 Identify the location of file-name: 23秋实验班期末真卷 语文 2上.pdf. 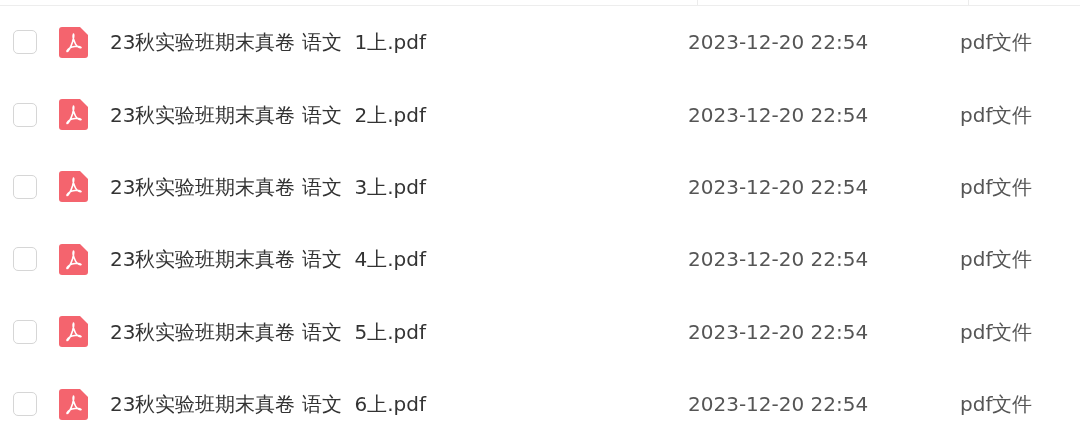
(390, 114).